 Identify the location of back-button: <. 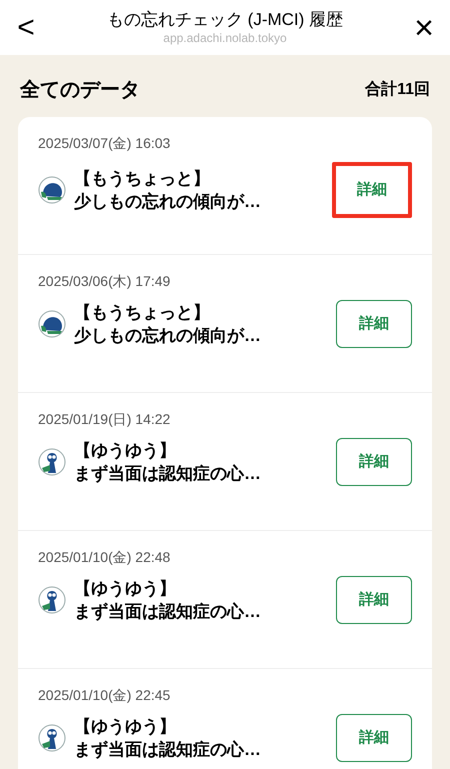
(26, 27).